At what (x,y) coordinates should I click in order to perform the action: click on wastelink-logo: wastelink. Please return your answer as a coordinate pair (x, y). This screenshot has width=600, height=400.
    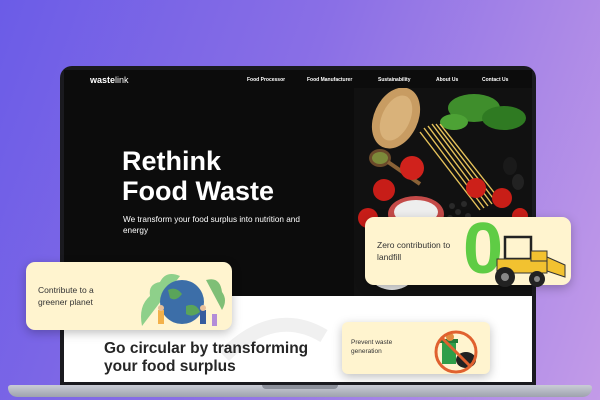
    Looking at the image, I should click on (109, 80).